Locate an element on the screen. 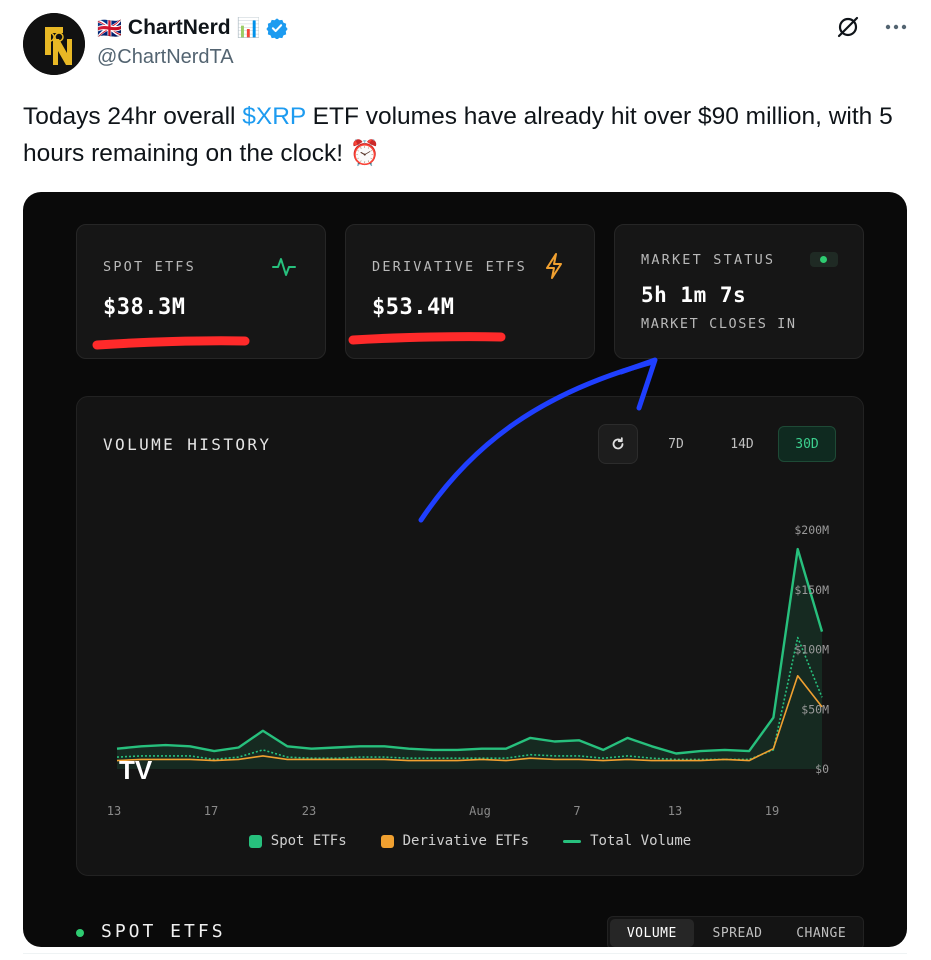 The height and width of the screenshot is (960, 931). handle: @ChartNerdTA is located at coordinates (165, 57).